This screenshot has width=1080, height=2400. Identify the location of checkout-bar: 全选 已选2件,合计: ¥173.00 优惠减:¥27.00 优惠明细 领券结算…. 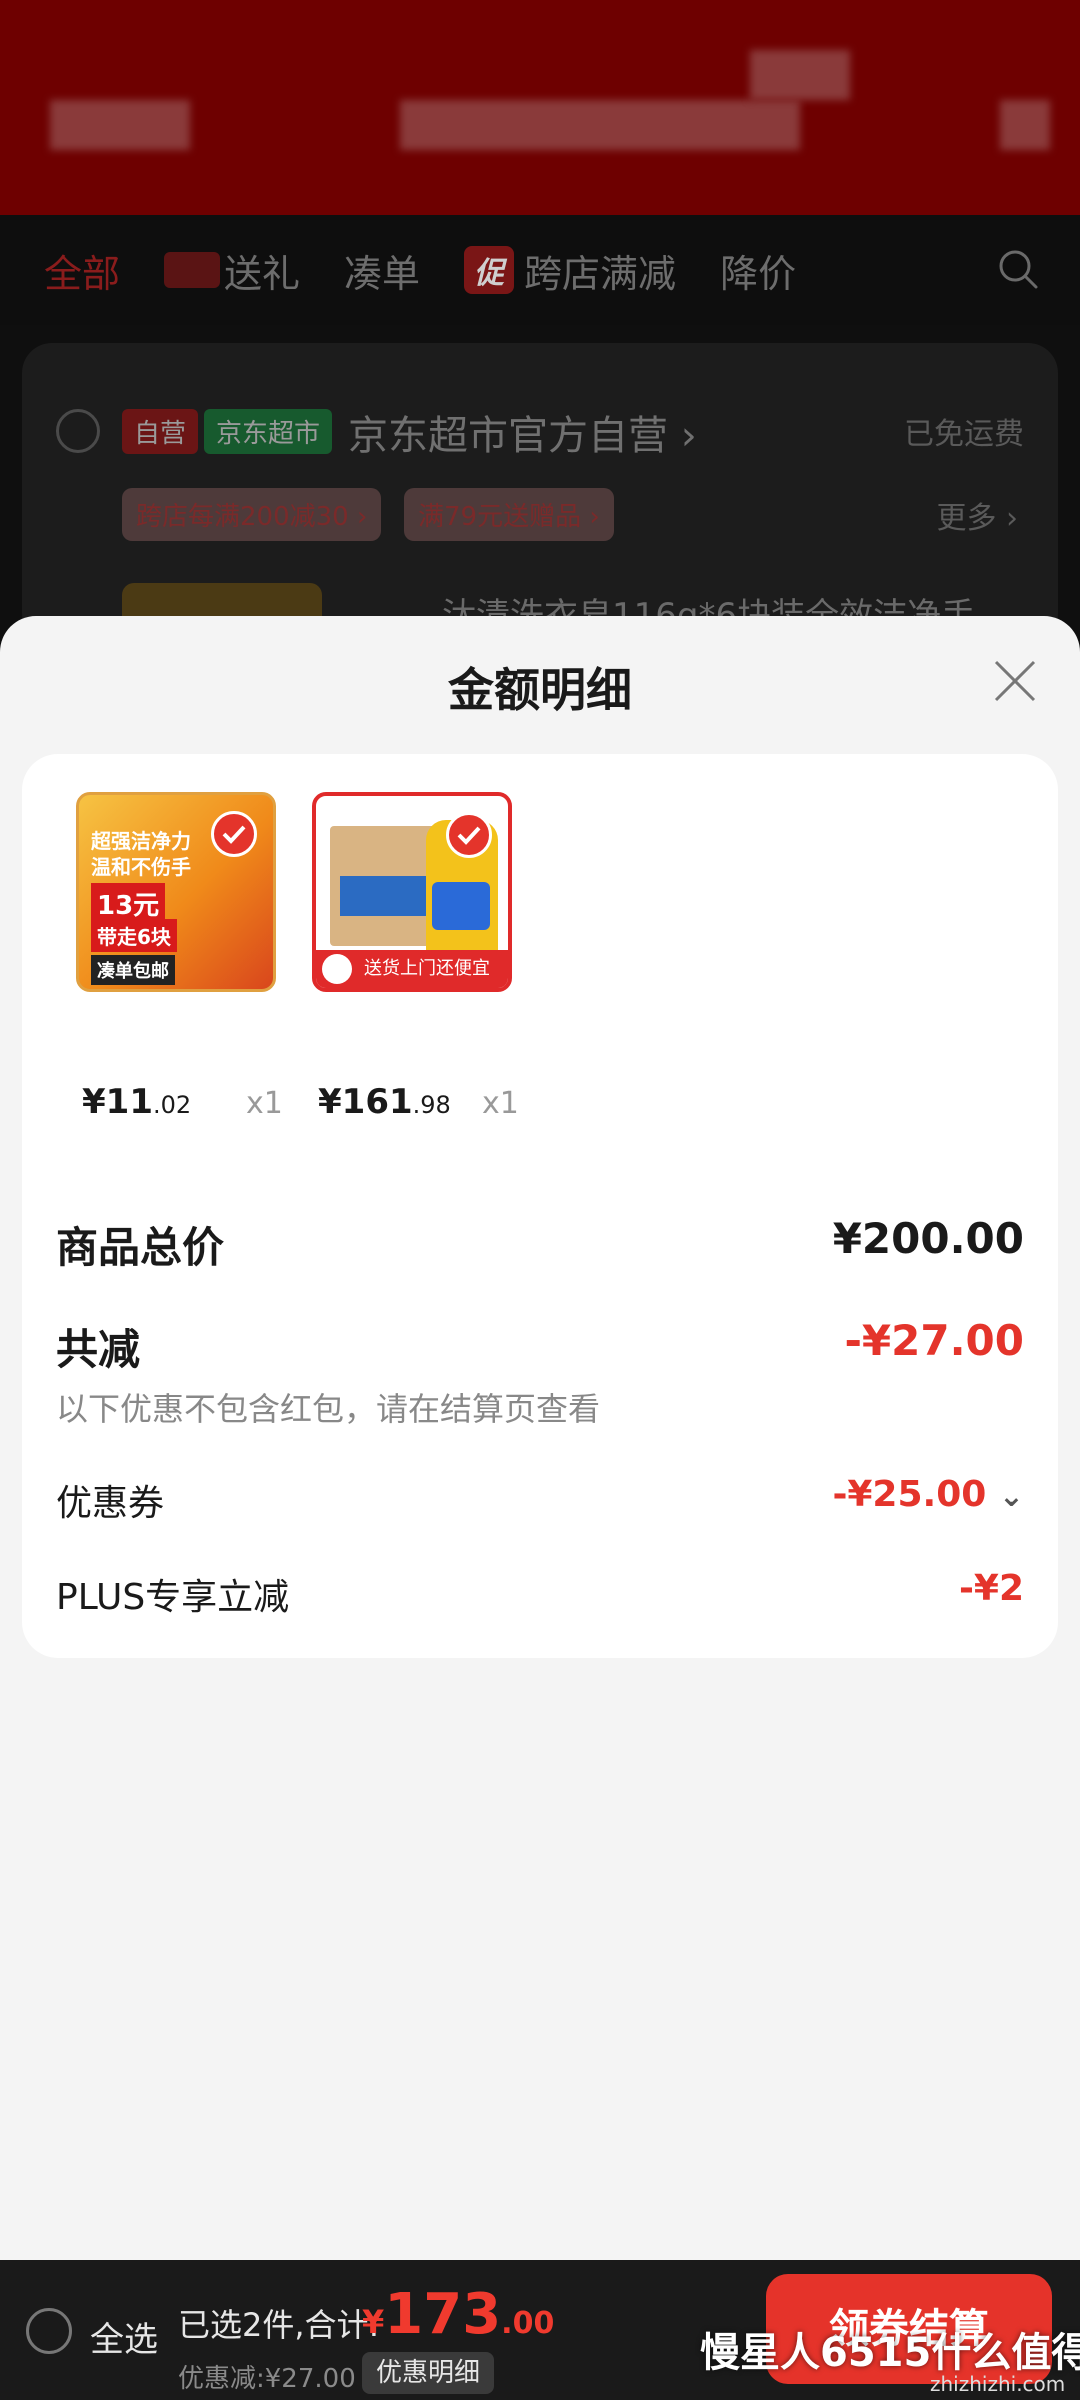
(540, 2330).